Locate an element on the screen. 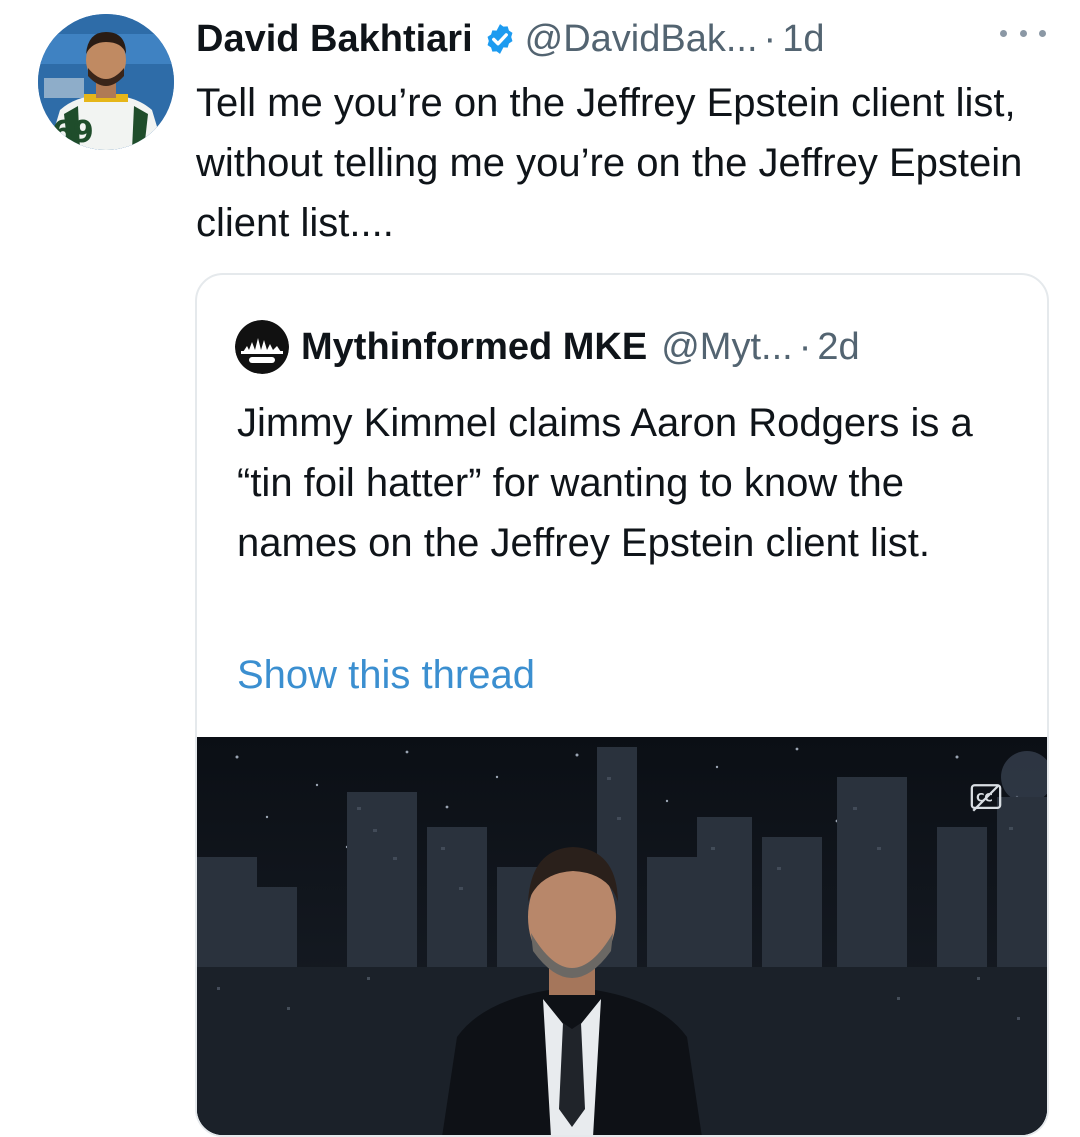 Image resolution: width=1080 pixels, height=1137 pixels. verified-badge-icon is located at coordinates (500, 39).